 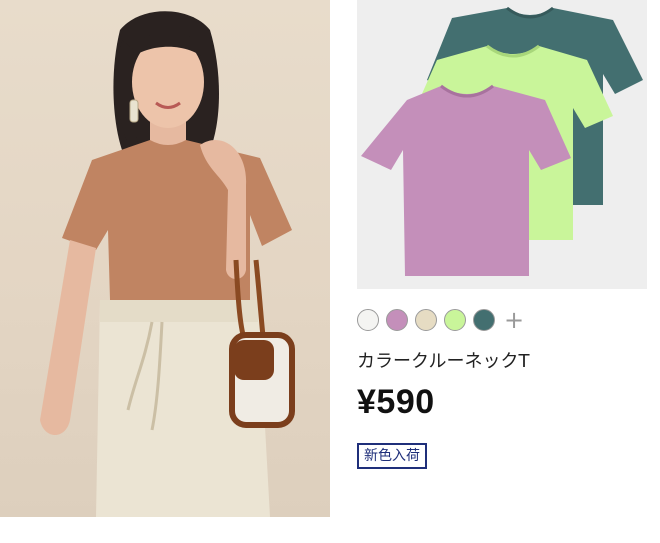 I want to click on product-name: カラークルーネックT, so click(x=443, y=360).